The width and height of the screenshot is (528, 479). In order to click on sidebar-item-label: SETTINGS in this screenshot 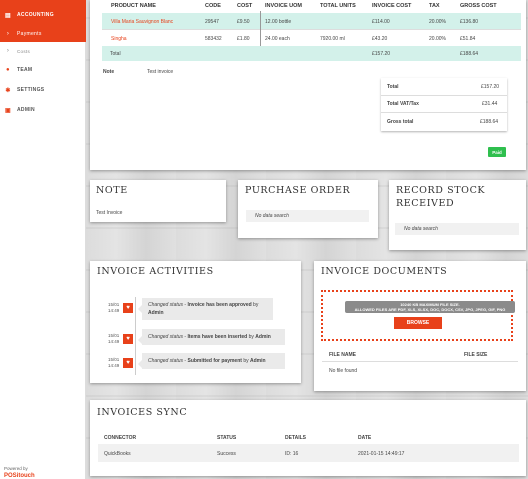, I will do `click(31, 90)`.